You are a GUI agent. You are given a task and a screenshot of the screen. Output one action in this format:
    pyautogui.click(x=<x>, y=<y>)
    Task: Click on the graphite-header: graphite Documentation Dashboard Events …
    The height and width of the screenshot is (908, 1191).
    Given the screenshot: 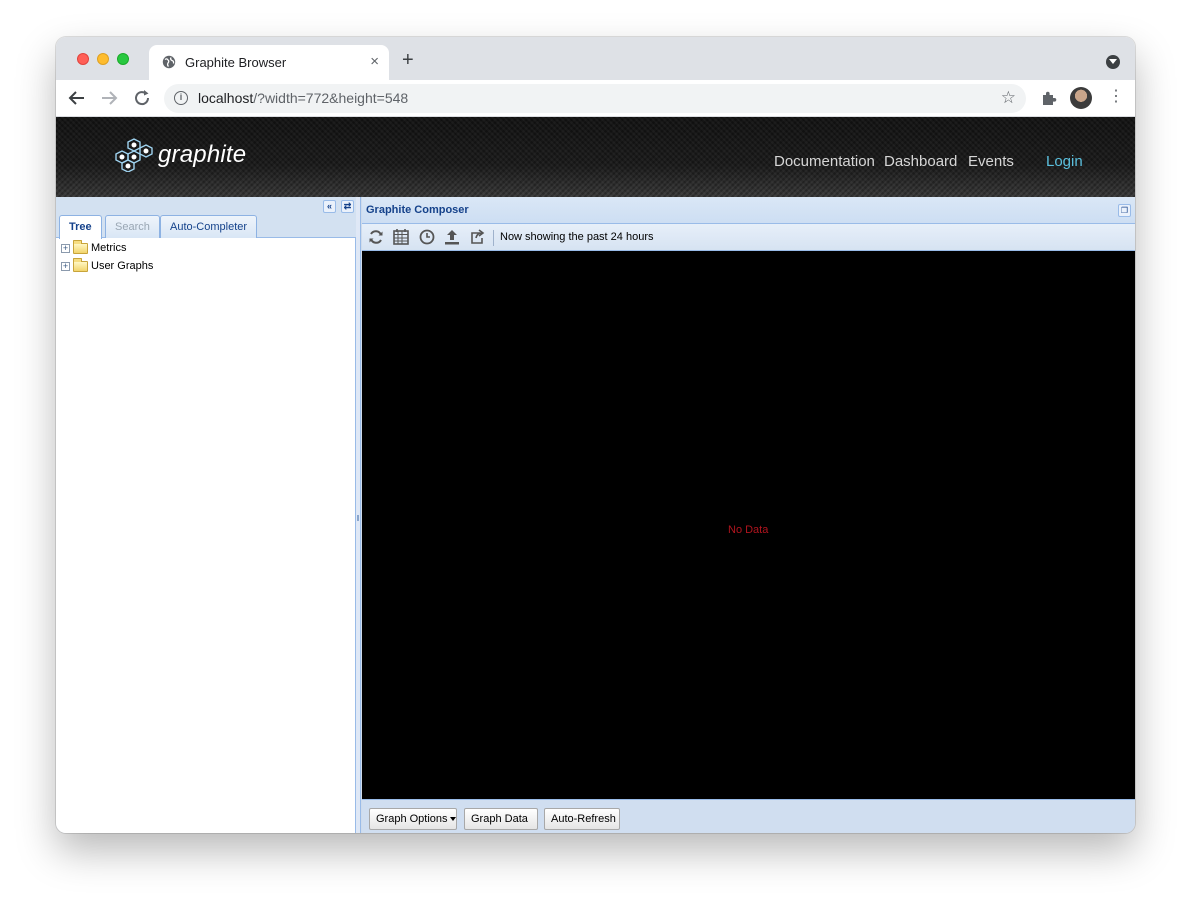 What is the action you would take?
    pyautogui.click(x=595, y=157)
    